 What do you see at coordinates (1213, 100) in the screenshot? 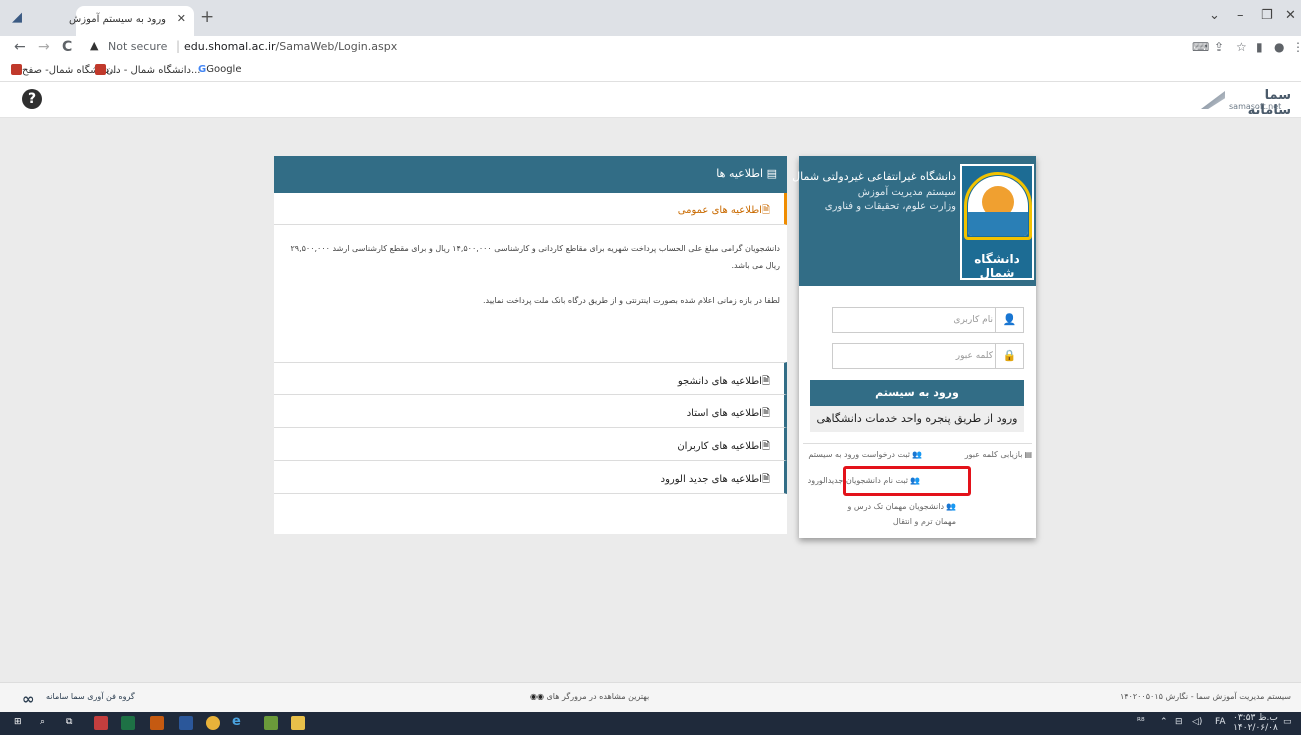
I see `sama-mark-icon` at bounding box center [1213, 100].